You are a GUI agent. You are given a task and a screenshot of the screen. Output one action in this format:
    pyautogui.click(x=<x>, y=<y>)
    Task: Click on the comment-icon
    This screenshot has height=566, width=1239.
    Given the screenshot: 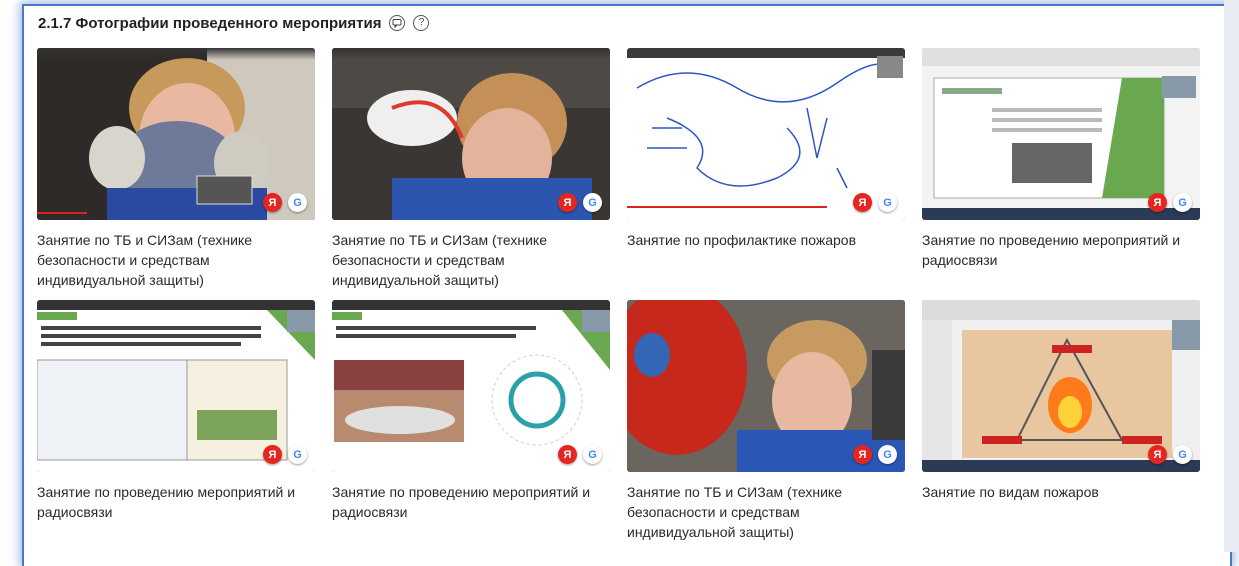 What is the action you would take?
    pyautogui.click(x=397, y=23)
    